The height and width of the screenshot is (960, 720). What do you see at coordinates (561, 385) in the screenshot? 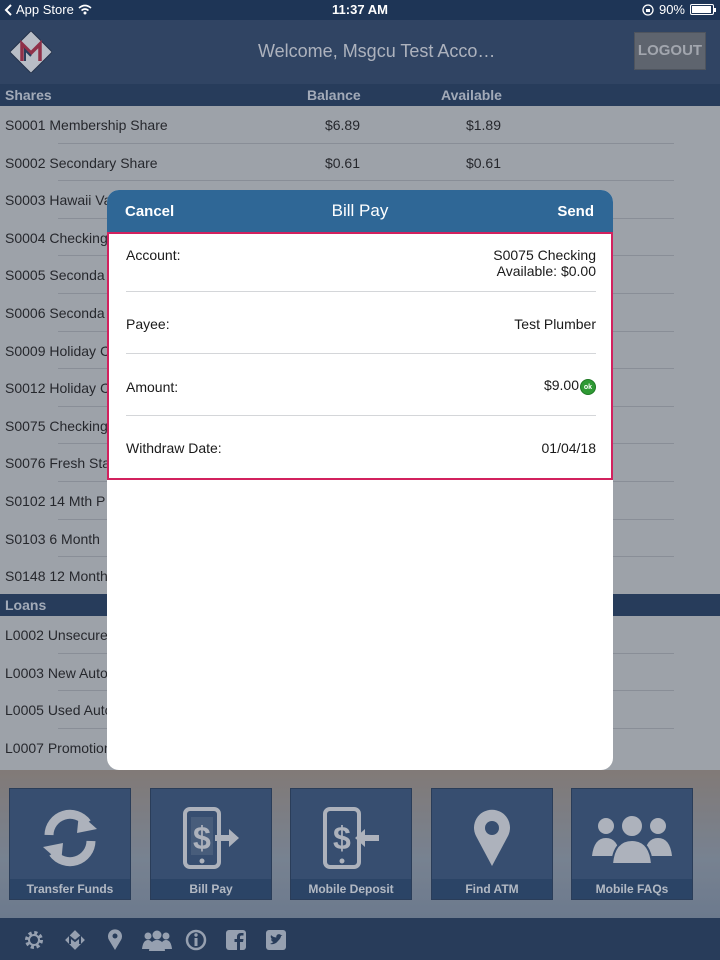
I see `amount-value: $9.00` at bounding box center [561, 385].